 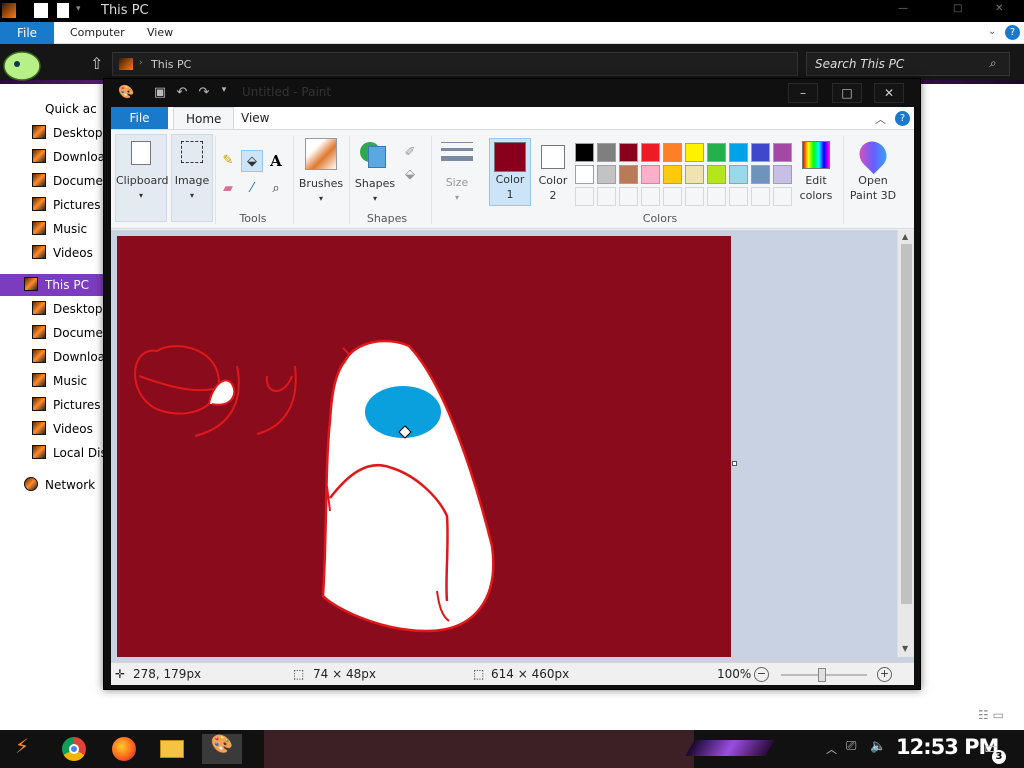 What do you see at coordinates (53, 181) in the screenshot?
I see `nav-quick-documents: Documents` at bounding box center [53, 181].